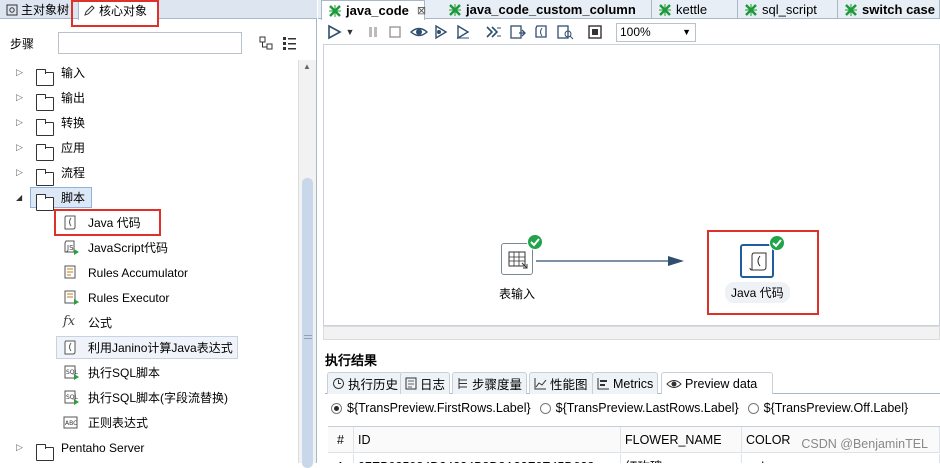 This screenshot has width=940, height=468. What do you see at coordinates (45, 10) in the screenshot?
I see `tab-label: 主对象树` at bounding box center [45, 10].